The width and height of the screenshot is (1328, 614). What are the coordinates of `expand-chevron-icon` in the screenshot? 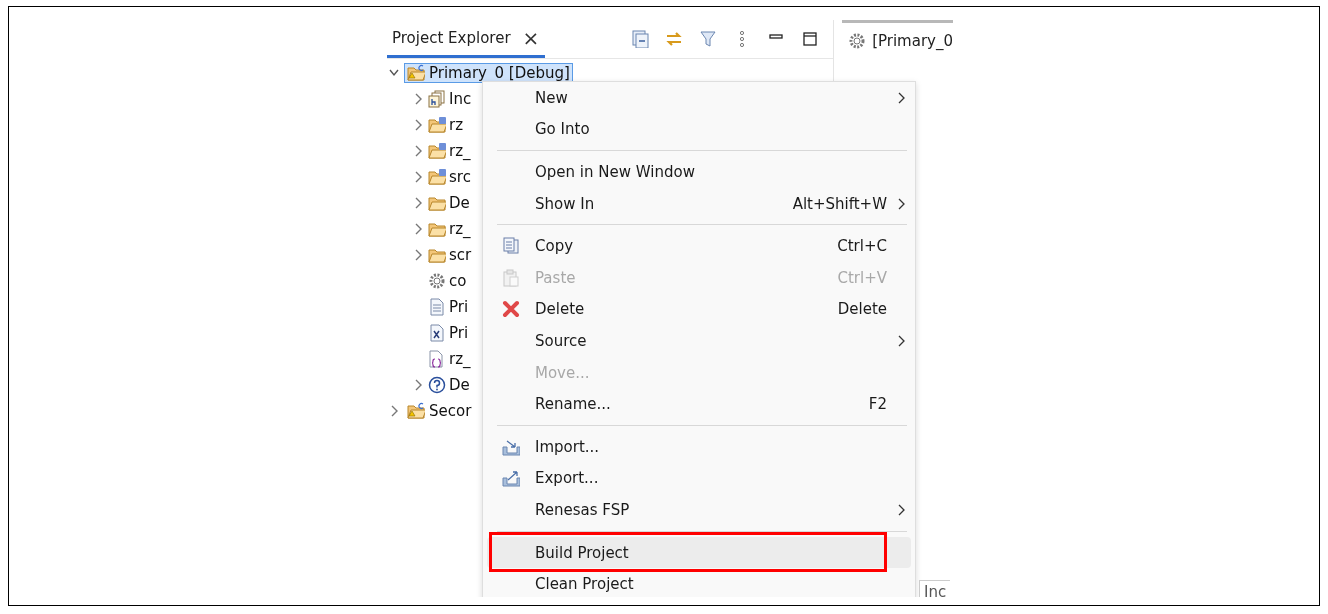 It's located at (394, 73).